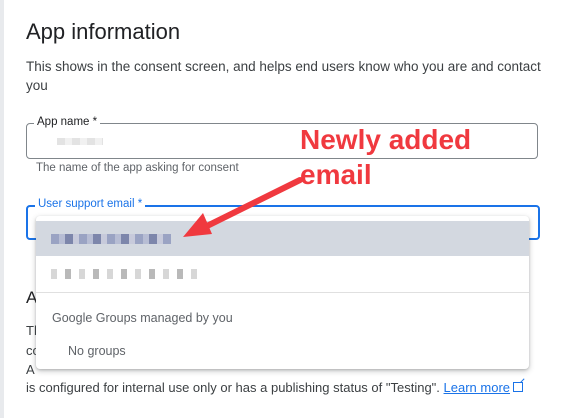  Describe the element at coordinates (137, 168) in the screenshot. I see `app-name-hint: The name of the app asking for consent` at that location.